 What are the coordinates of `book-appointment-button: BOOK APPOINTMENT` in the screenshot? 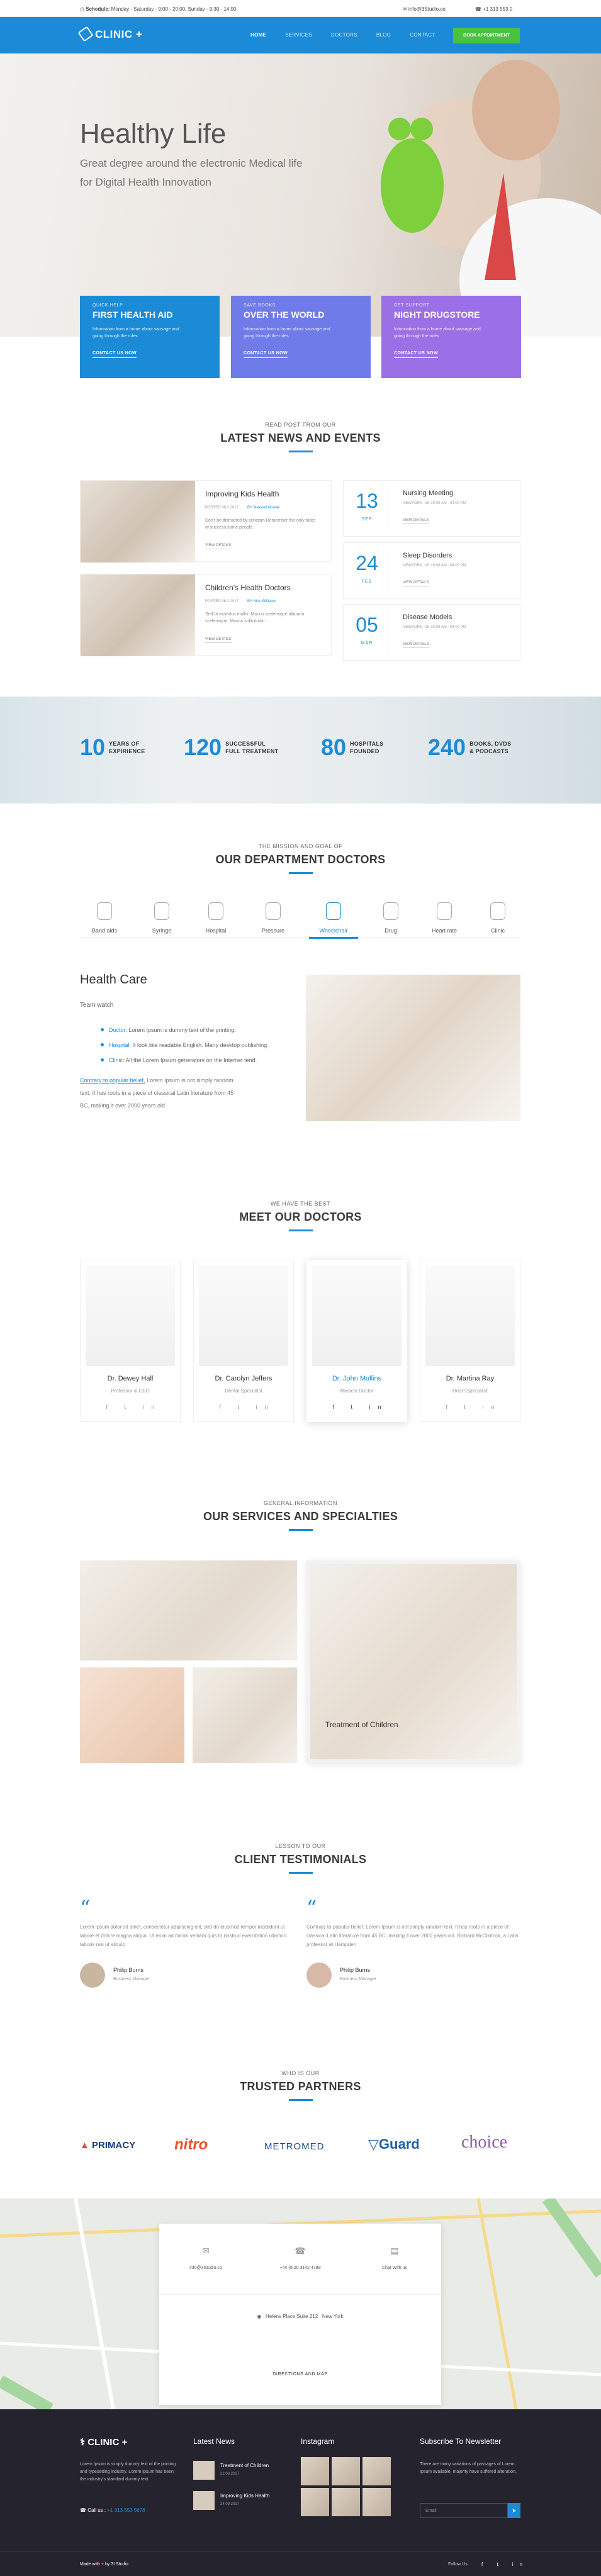 It's located at (486, 35).